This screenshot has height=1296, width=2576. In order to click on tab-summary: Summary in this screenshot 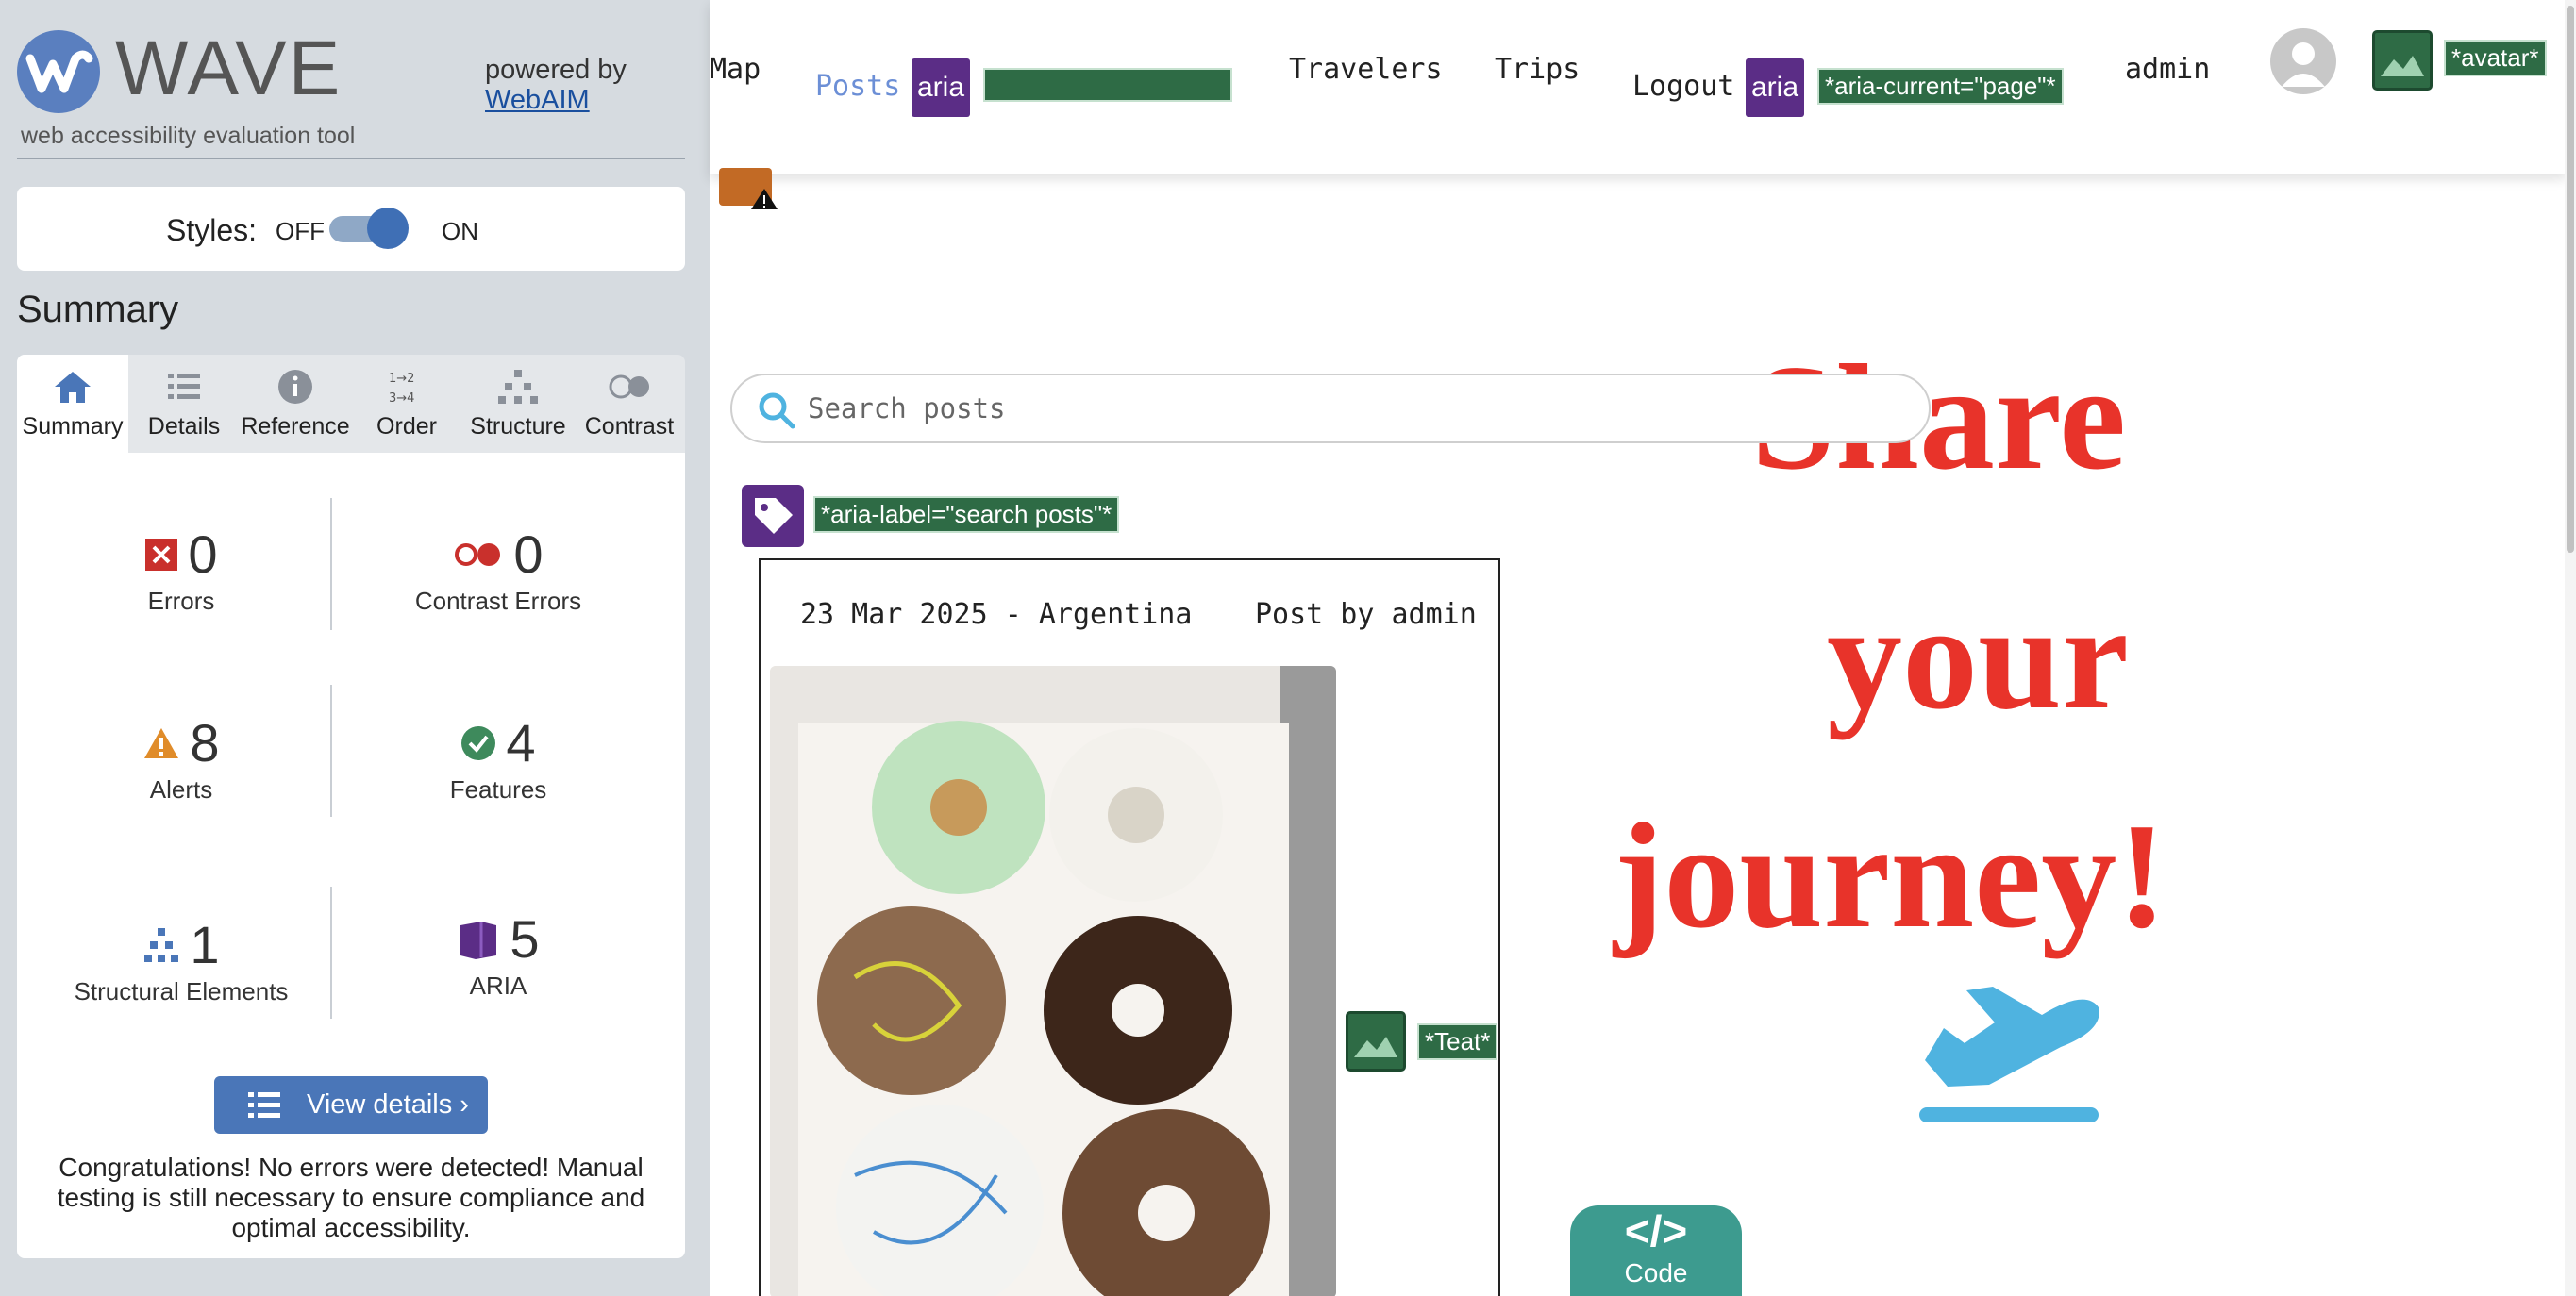, I will do `click(72, 404)`.